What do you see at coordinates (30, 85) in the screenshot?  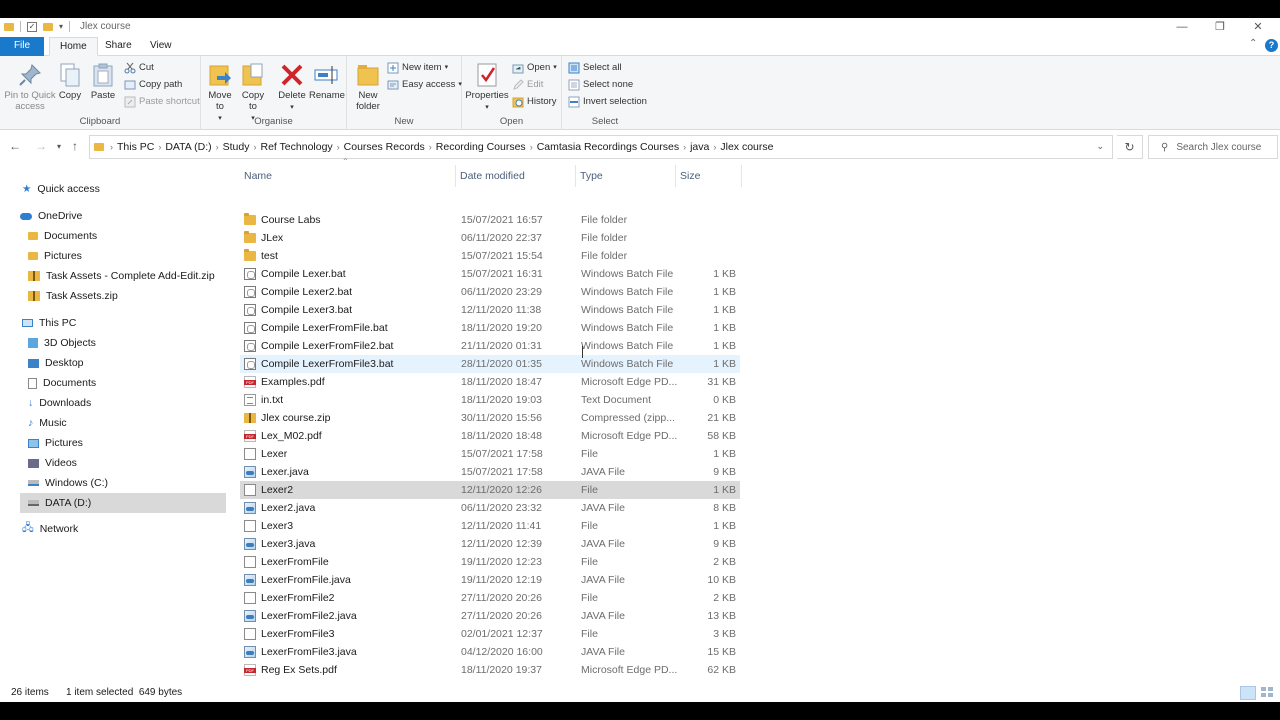 I see `pin-to-quick-access-button: Pin to Quick access` at bounding box center [30, 85].